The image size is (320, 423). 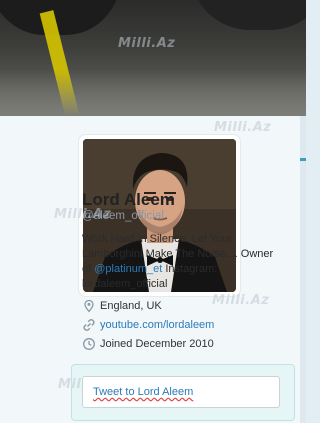 I want to click on header-ground, so click(x=153, y=93).